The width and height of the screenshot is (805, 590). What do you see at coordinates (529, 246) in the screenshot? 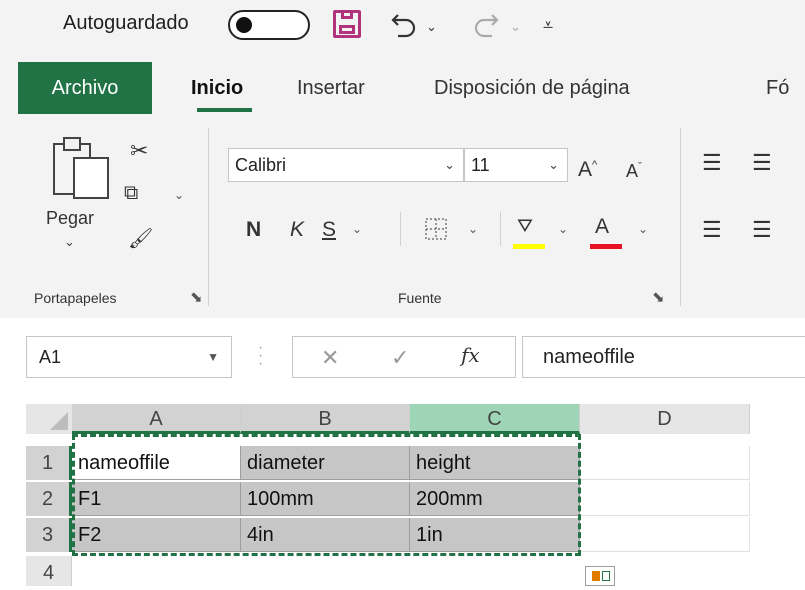
I see `fill-color-swatch` at bounding box center [529, 246].